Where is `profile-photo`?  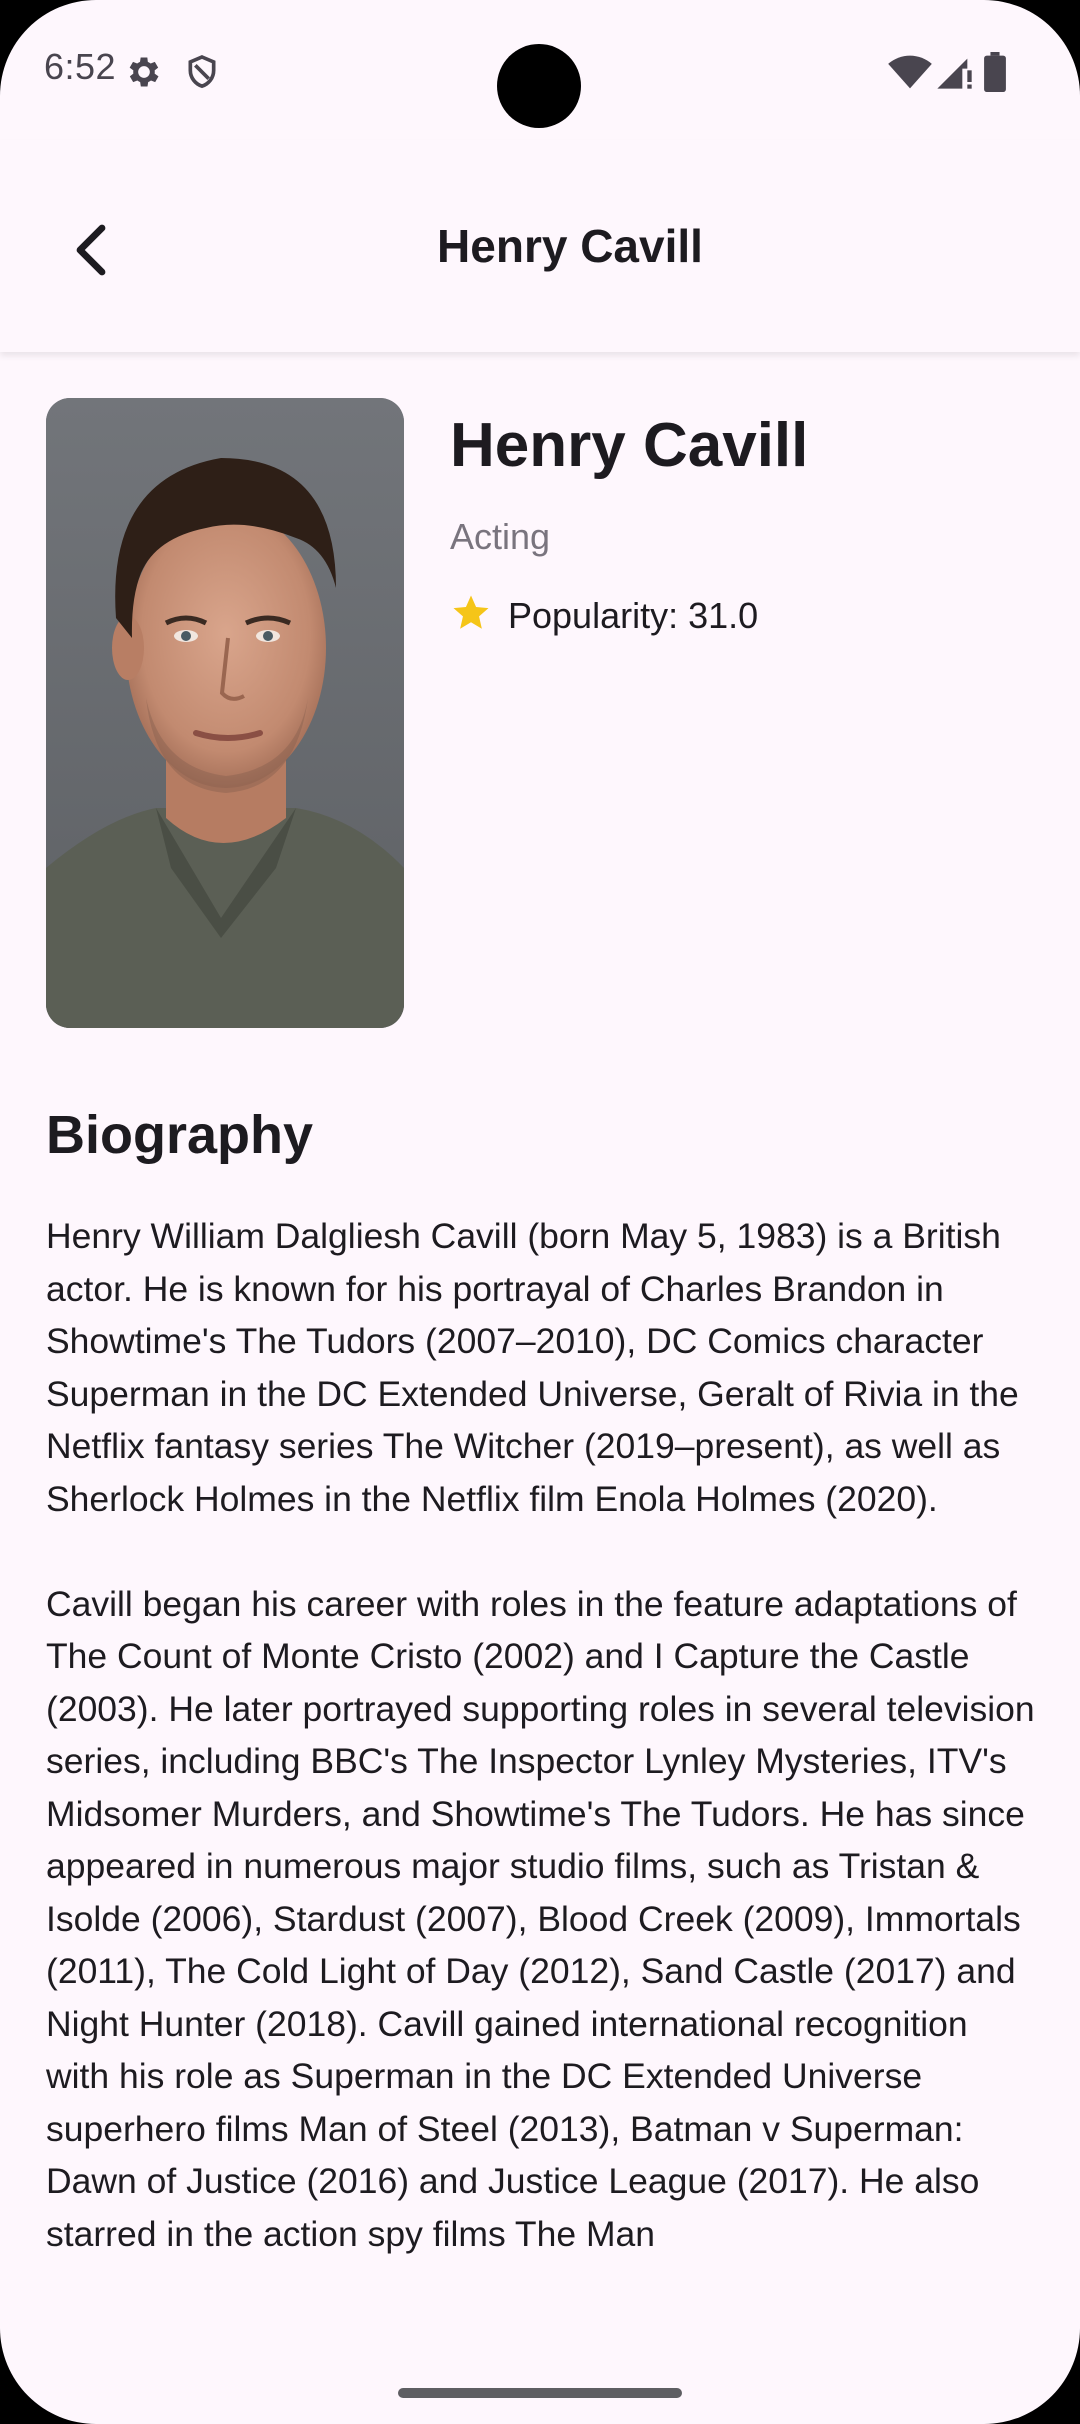 profile-photo is located at coordinates (225, 713).